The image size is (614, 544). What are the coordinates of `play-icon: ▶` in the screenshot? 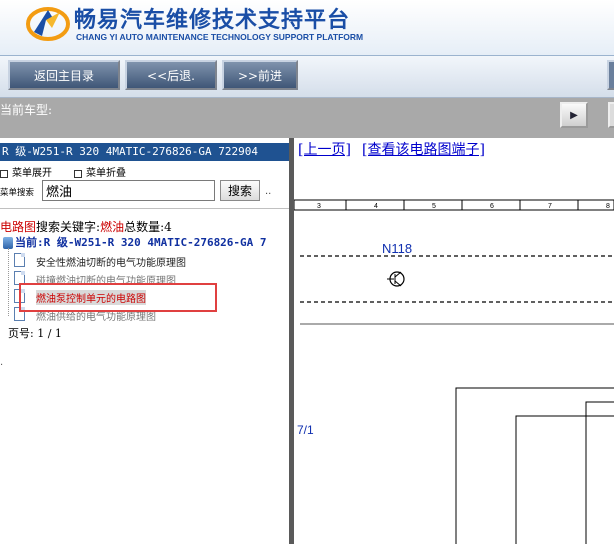 It's located at (574, 115).